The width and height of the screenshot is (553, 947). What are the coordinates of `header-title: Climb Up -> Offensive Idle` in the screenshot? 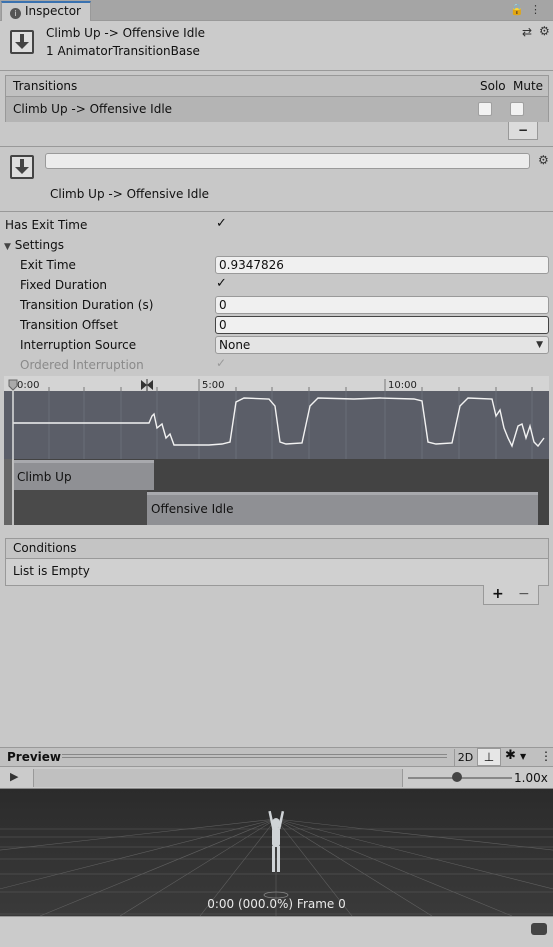 It's located at (126, 33).